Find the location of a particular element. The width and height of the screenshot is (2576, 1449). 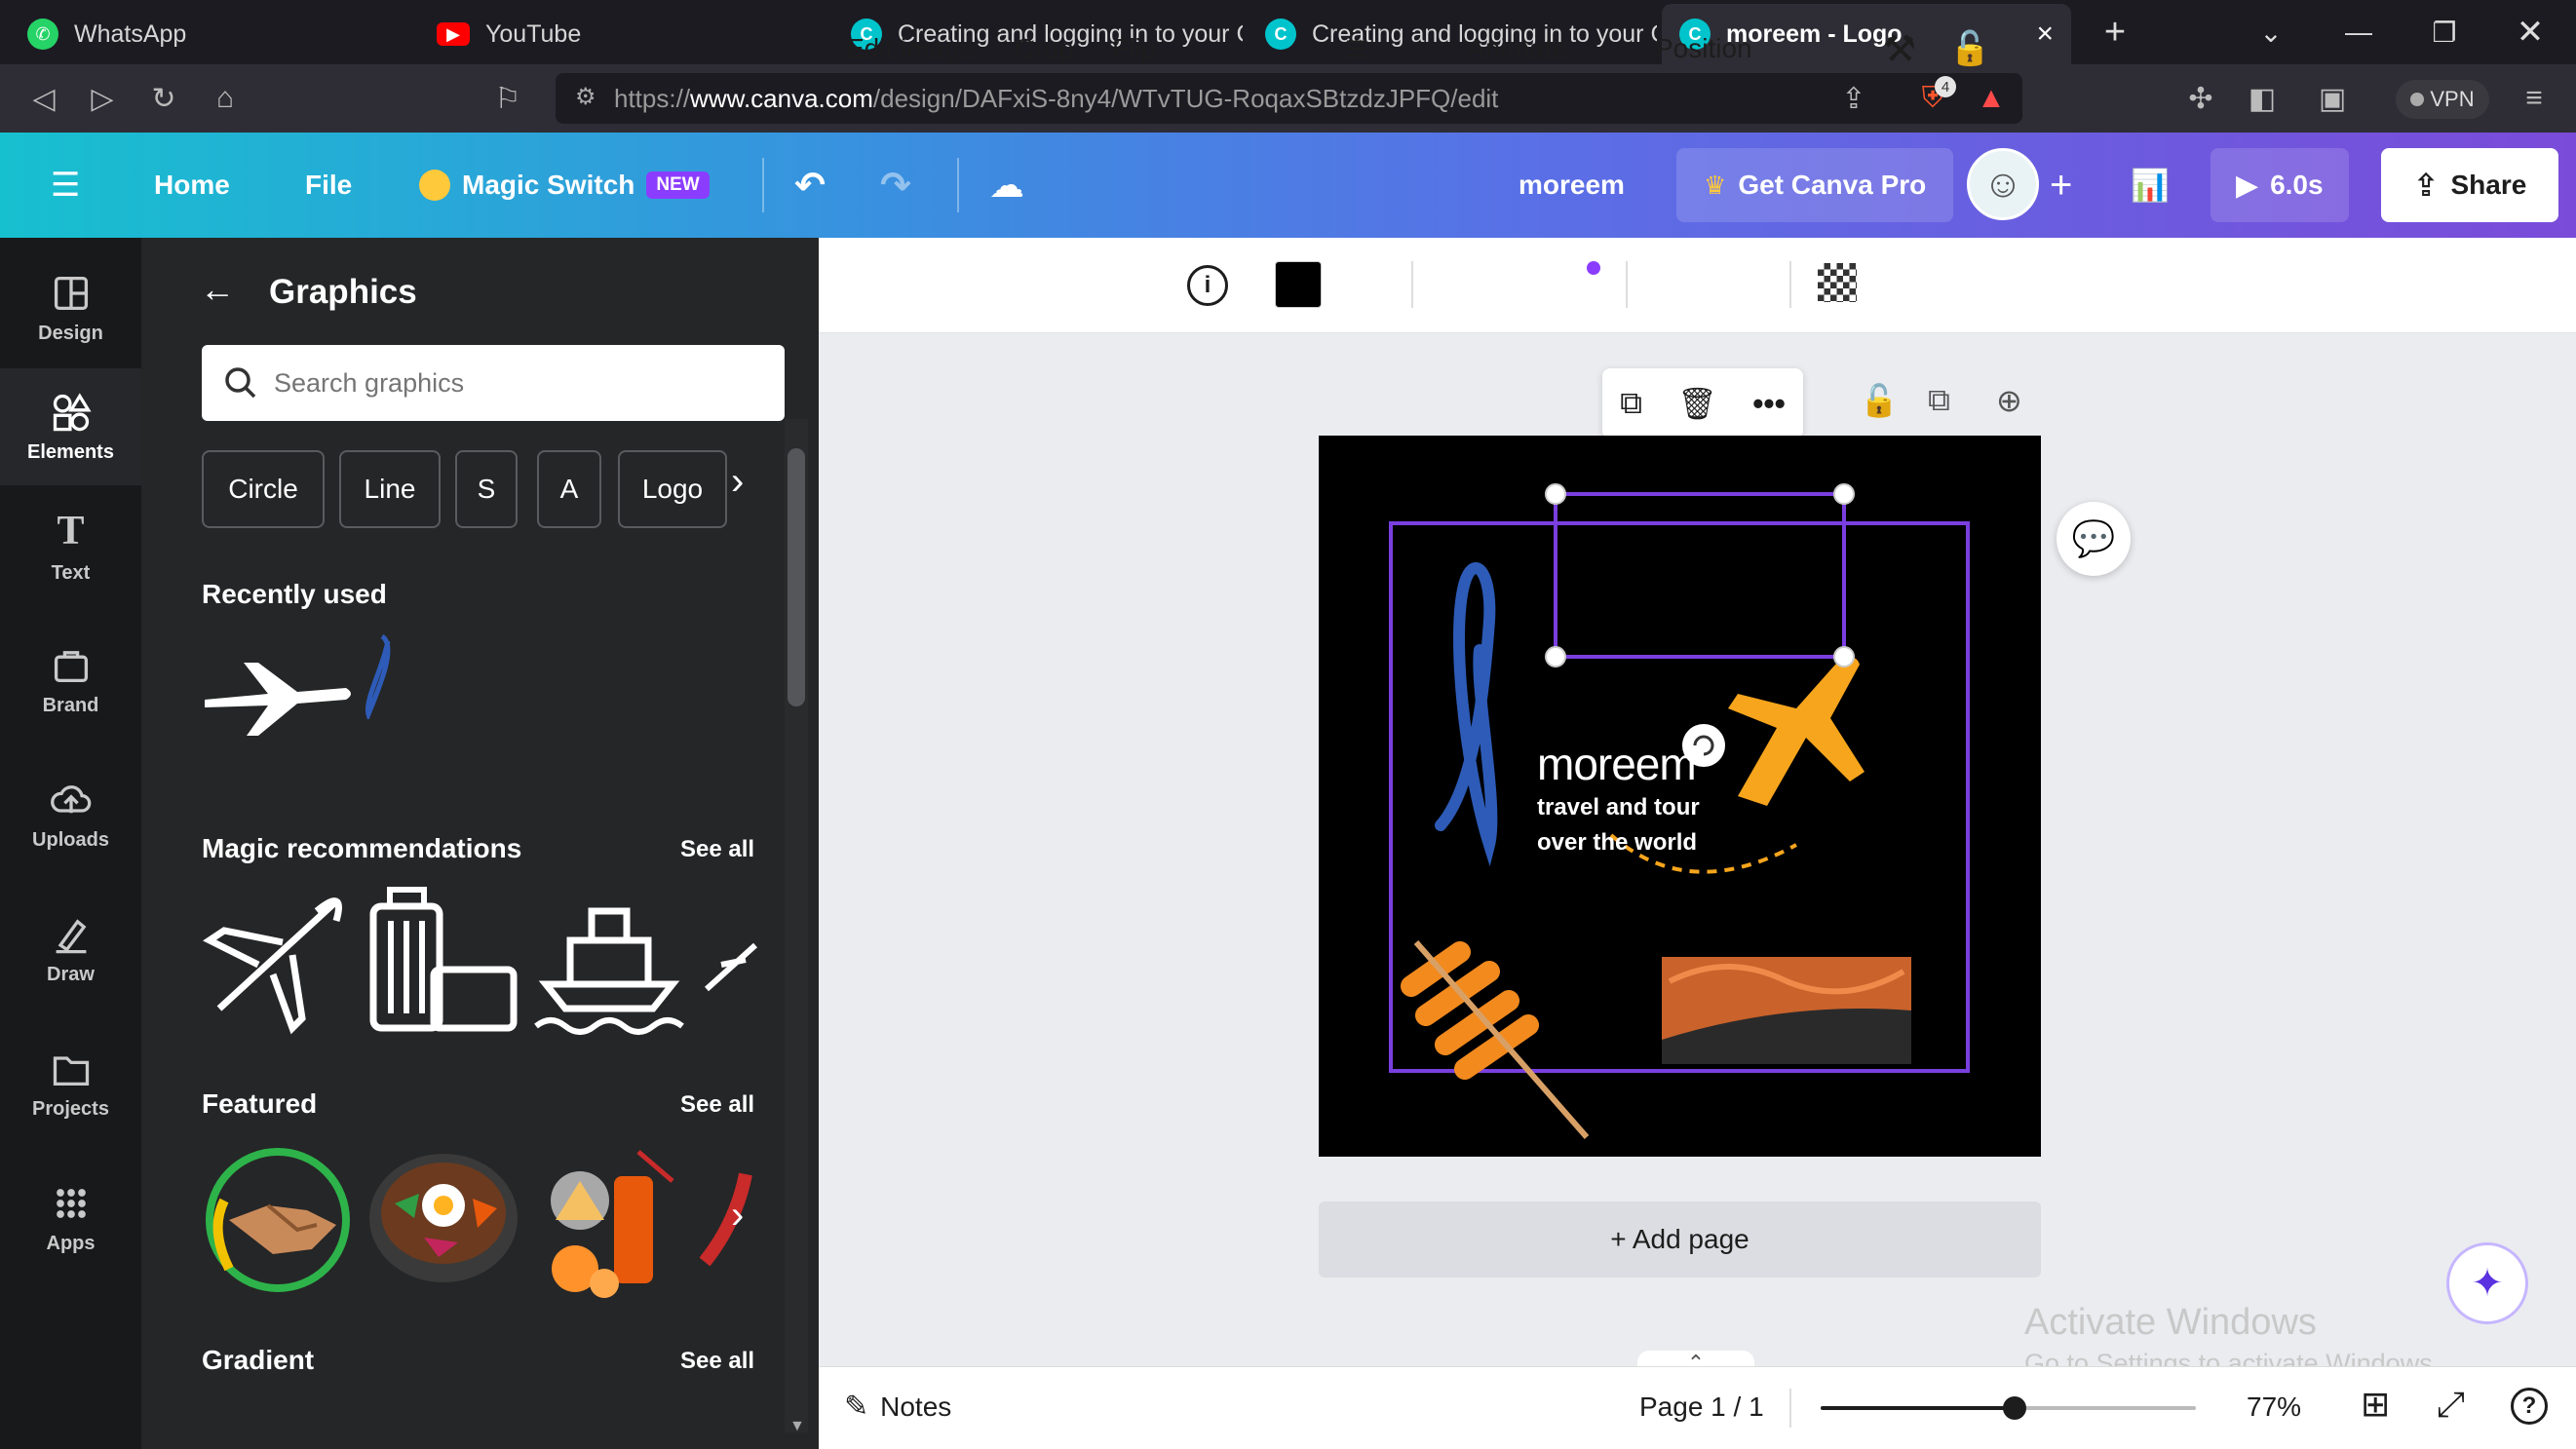

design-page: moreem travel and tour over the world is located at coordinates (1680, 796).